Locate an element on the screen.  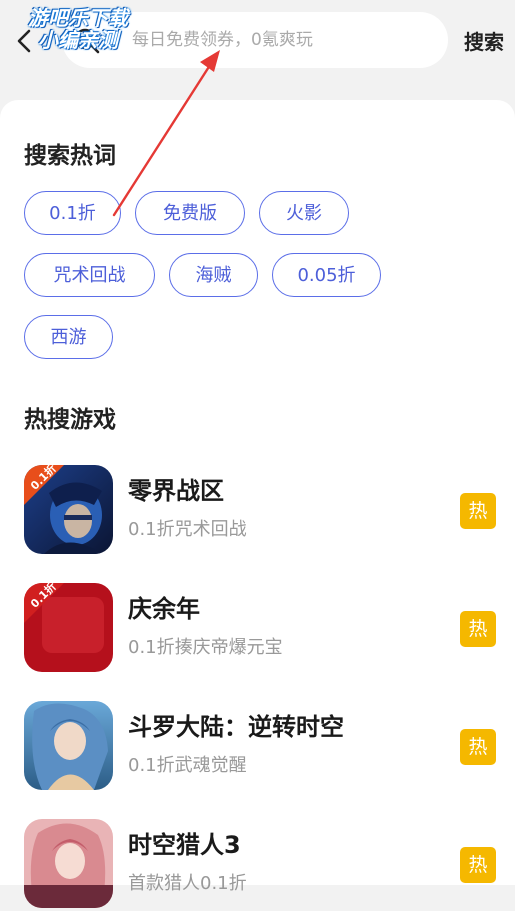
search-icon is located at coordinates (87, 41).